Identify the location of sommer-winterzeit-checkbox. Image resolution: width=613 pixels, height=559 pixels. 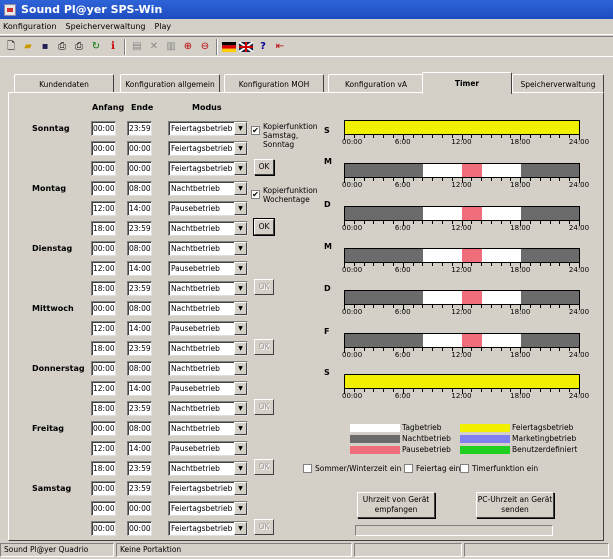
(307, 468).